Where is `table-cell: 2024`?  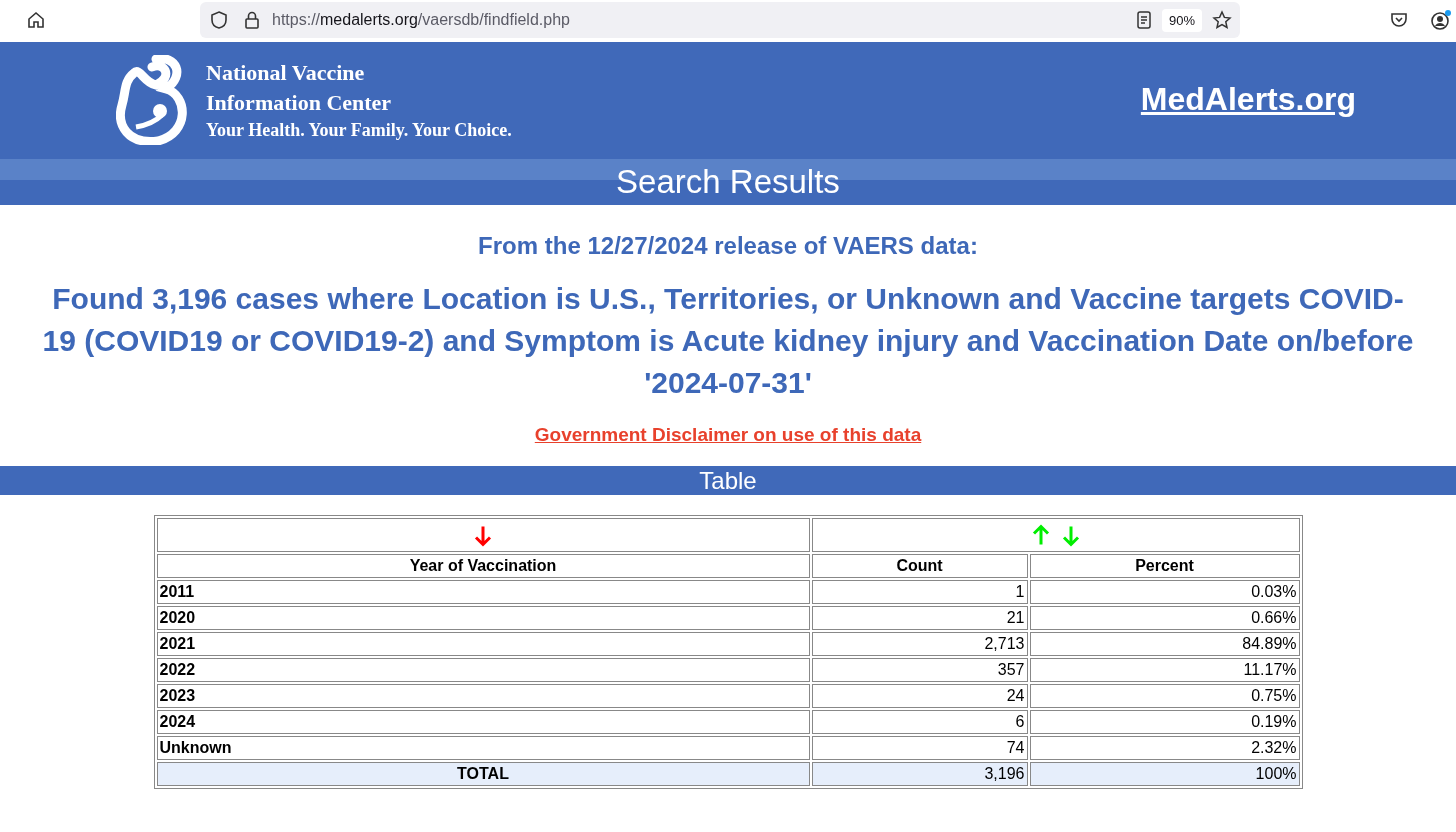
table-cell: 2024 is located at coordinates (483, 722).